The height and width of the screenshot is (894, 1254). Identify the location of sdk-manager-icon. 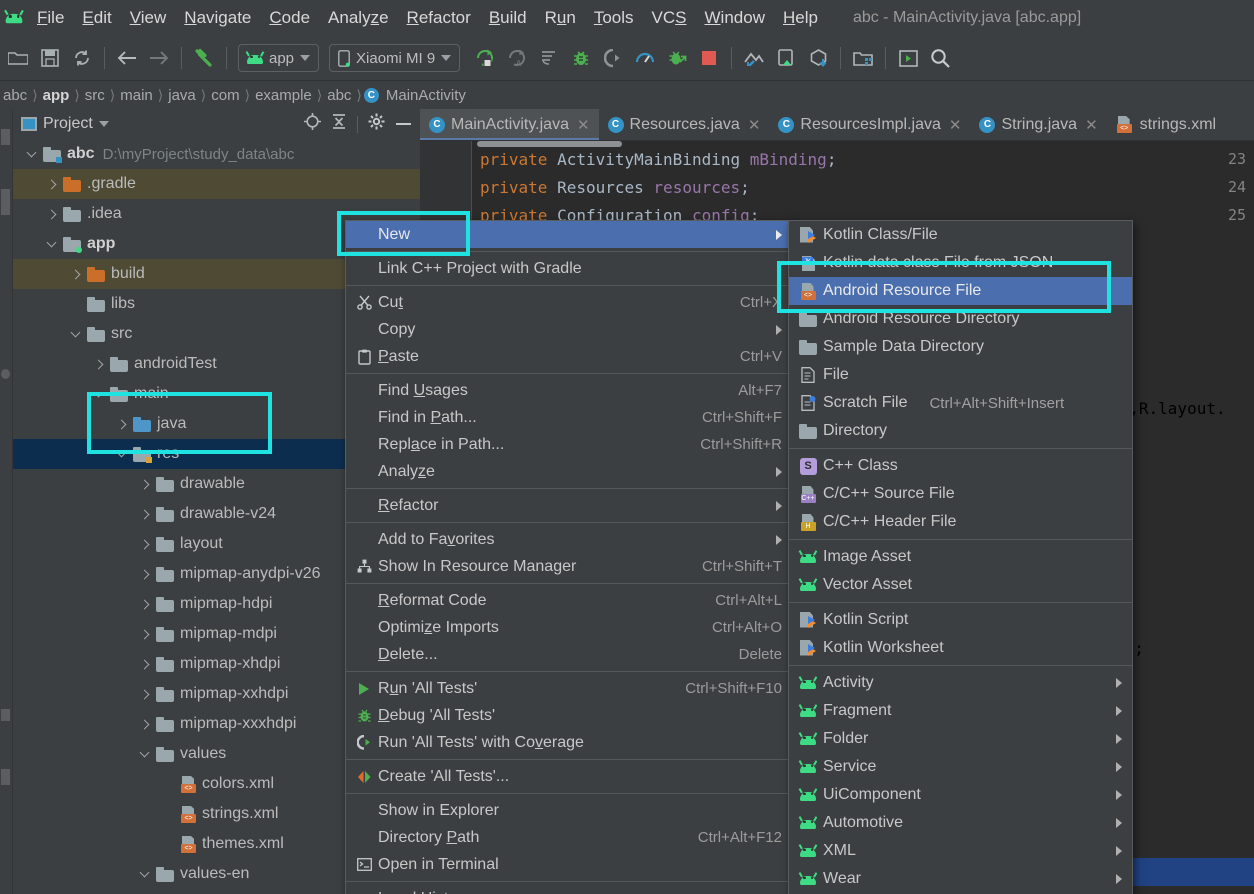
(754, 58).